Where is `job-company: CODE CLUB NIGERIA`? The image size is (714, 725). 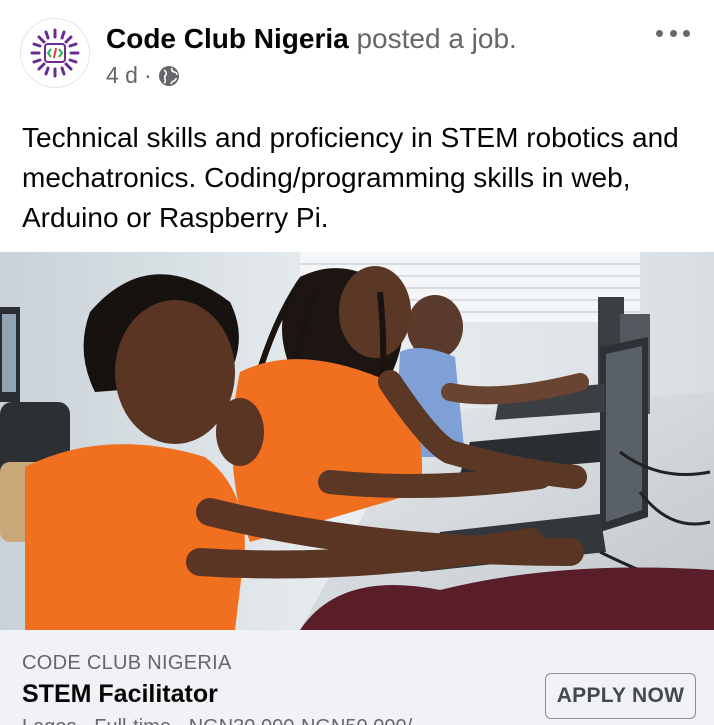
job-company: CODE CLUB NIGERIA is located at coordinates (127, 663).